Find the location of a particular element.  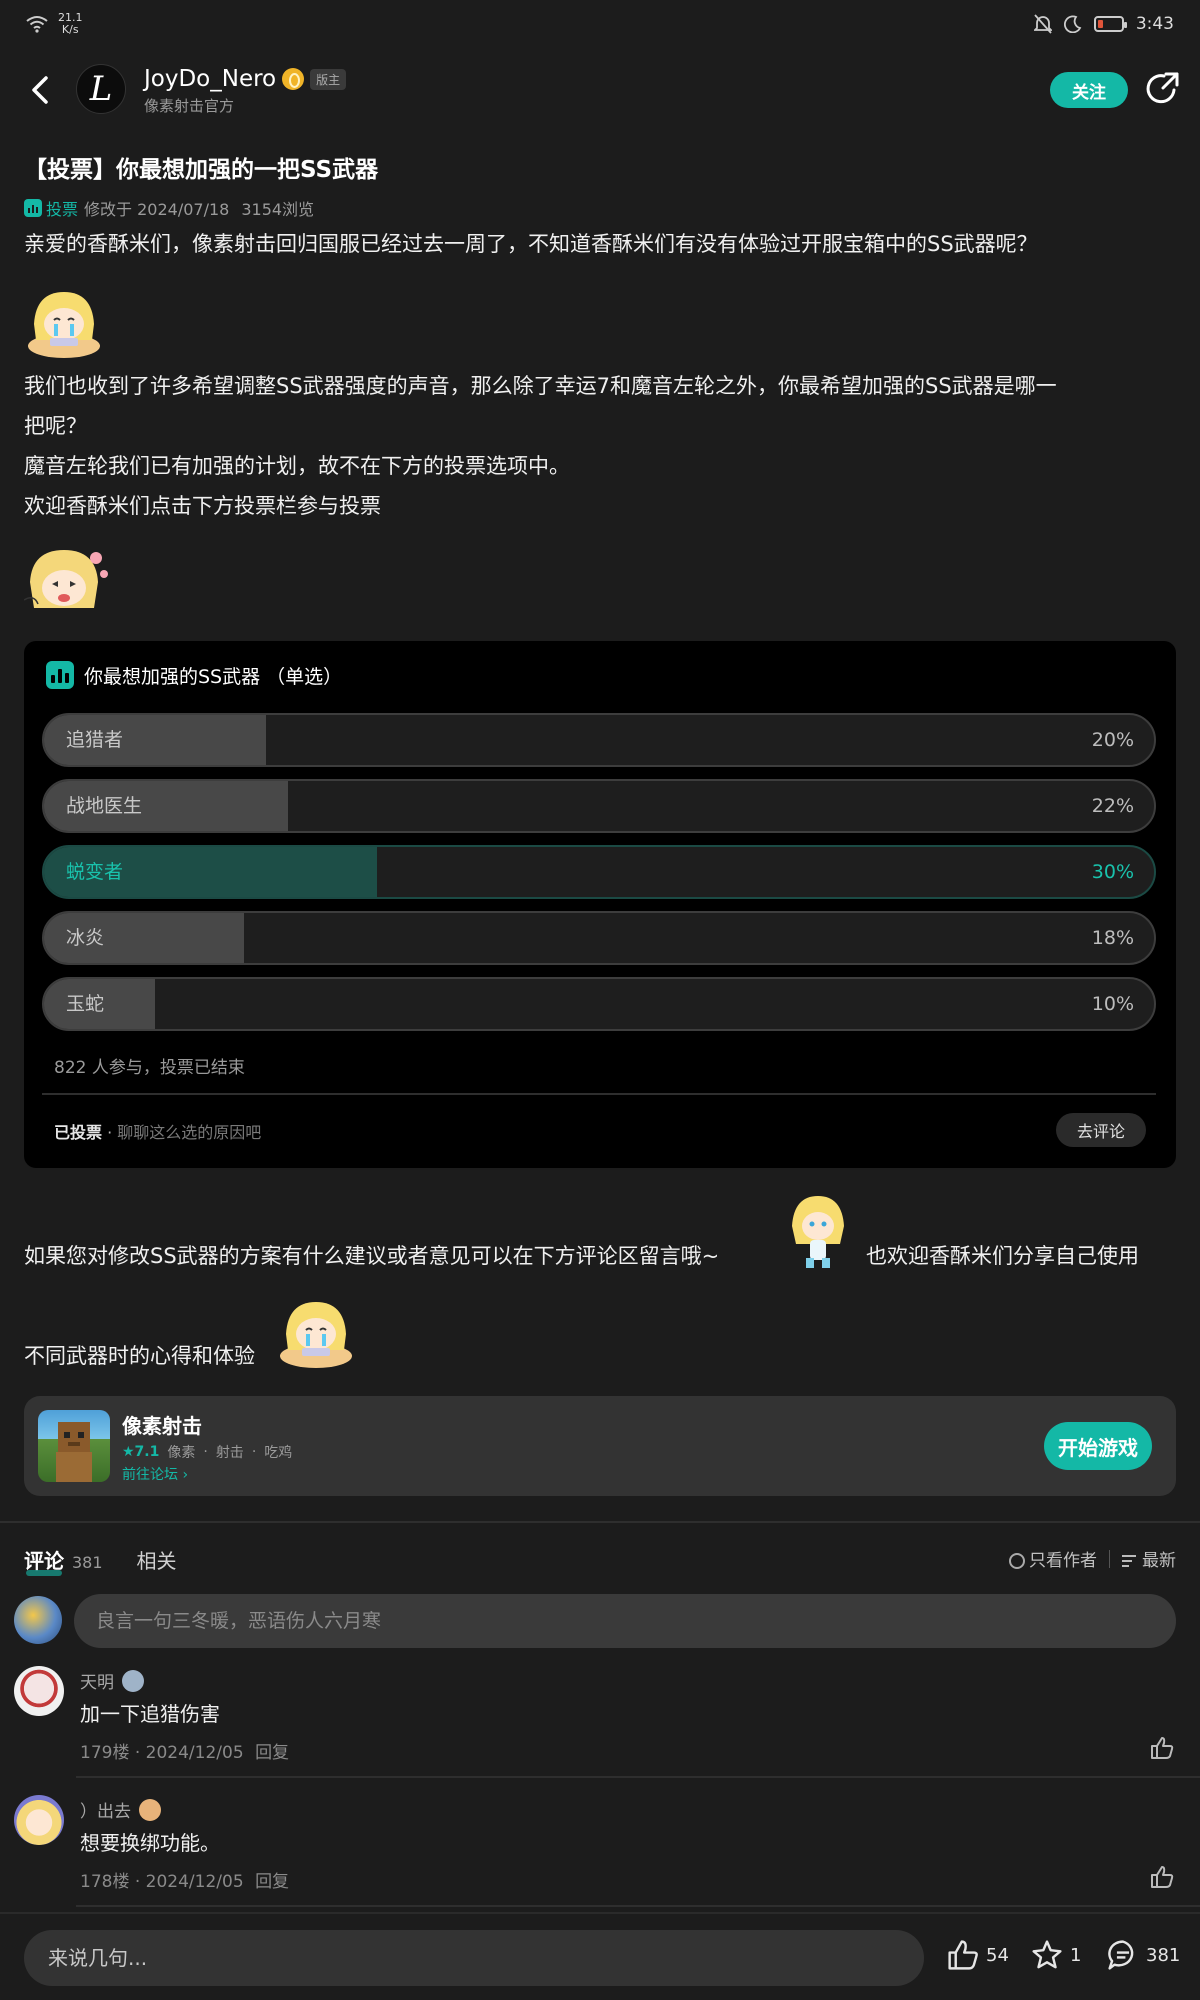

forum-link: 前往论坛 › is located at coordinates (155, 1474).